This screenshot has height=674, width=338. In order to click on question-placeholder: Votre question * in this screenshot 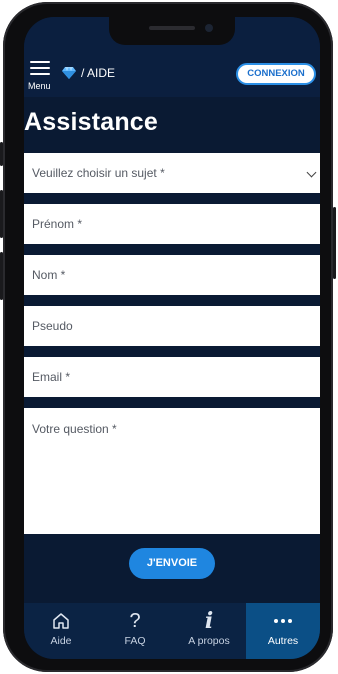, I will do `click(74, 429)`.